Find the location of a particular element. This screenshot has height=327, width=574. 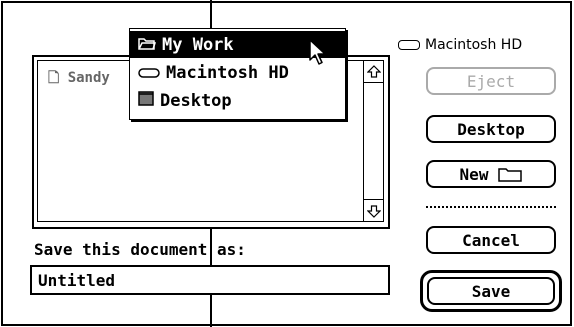

save-prompt-label: Save this document as: is located at coordinates (140, 249).